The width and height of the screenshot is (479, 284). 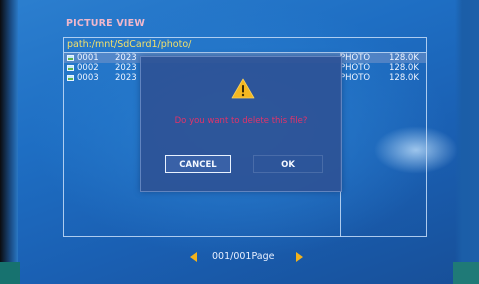 What do you see at coordinates (466, 273) in the screenshot?
I see `bezel-right-bottom` at bounding box center [466, 273].